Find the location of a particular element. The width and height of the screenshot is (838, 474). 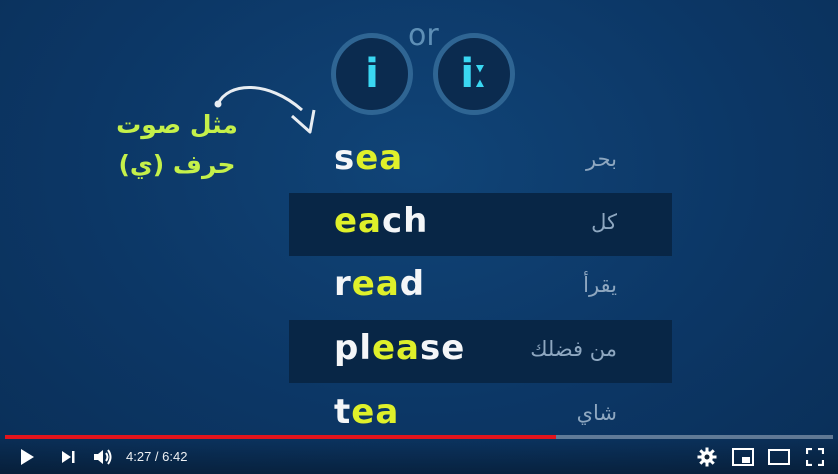

theater-mode-icon is located at coordinates (779, 457).